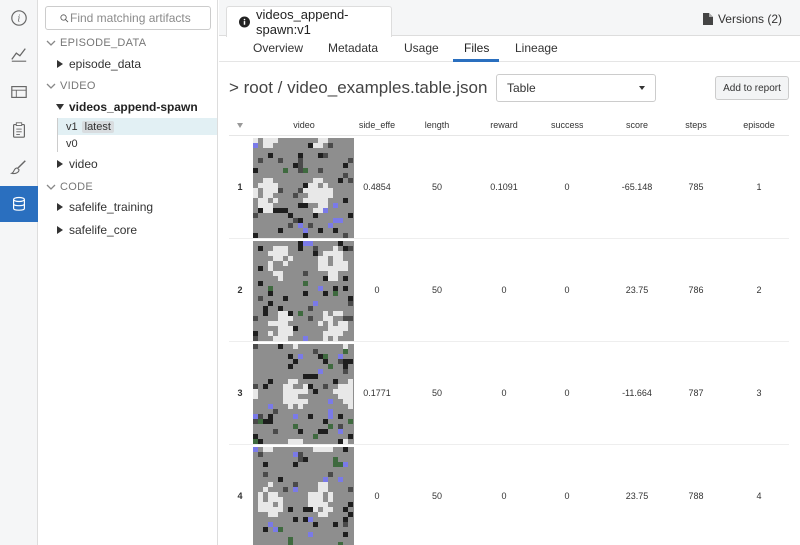 The width and height of the screenshot is (800, 545). Describe the element at coordinates (353, 48) in the screenshot. I see `tab-metadata: Metadata` at that location.